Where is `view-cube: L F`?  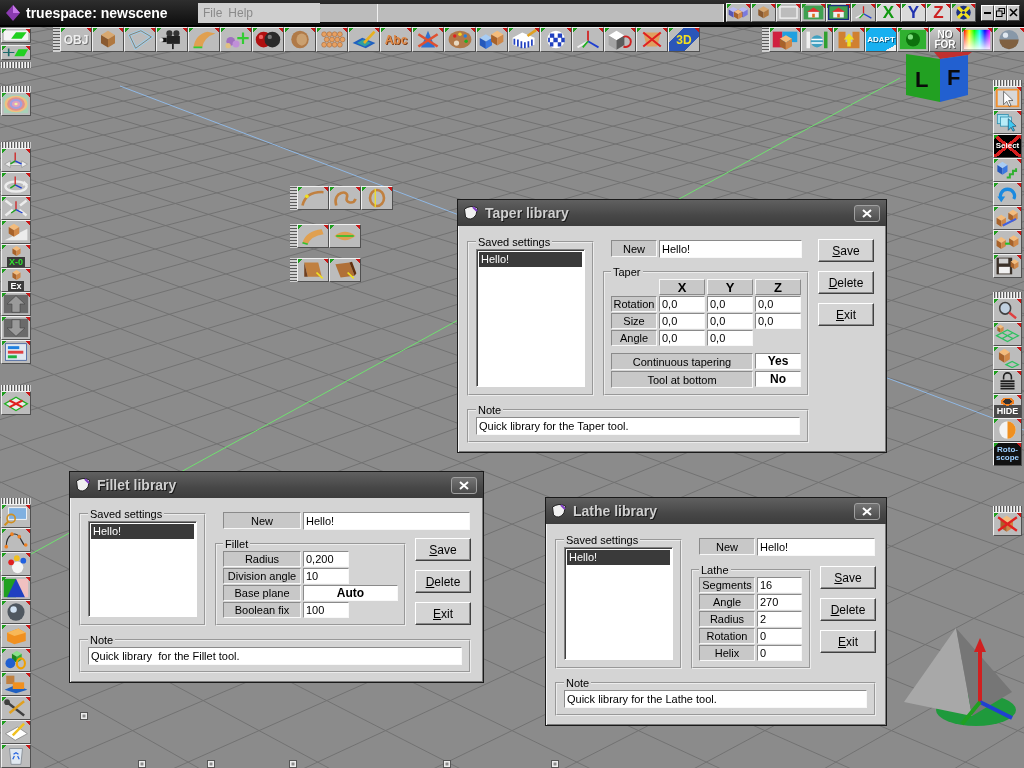
view-cube: L F is located at coordinates (938, 77).